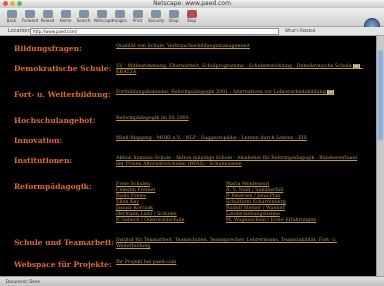 This screenshot has width=384, height=286. What do you see at coordinates (62, 94) in the screenshot?
I see `category-label: Fort- u. Weiterbildung:` at bounding box center [62, 94].